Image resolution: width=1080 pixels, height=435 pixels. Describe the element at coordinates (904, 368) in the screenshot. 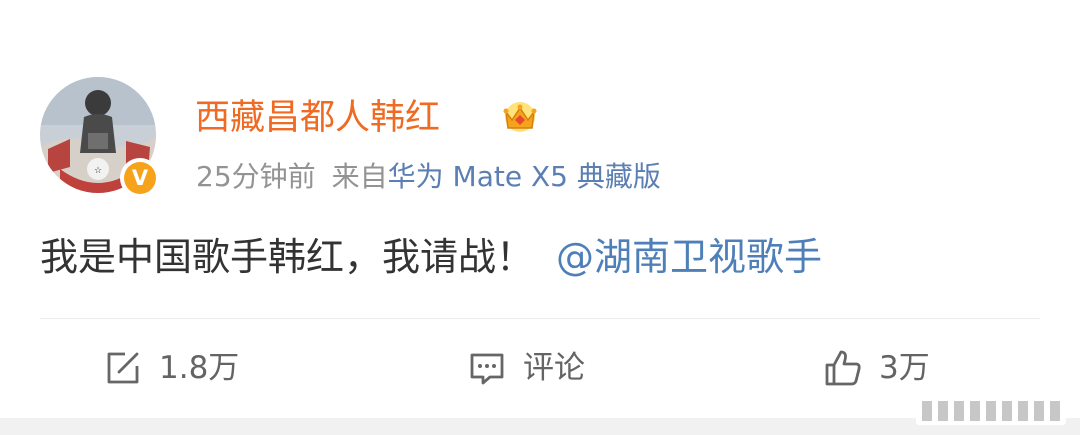

I see `like-count: 3万` at that location.